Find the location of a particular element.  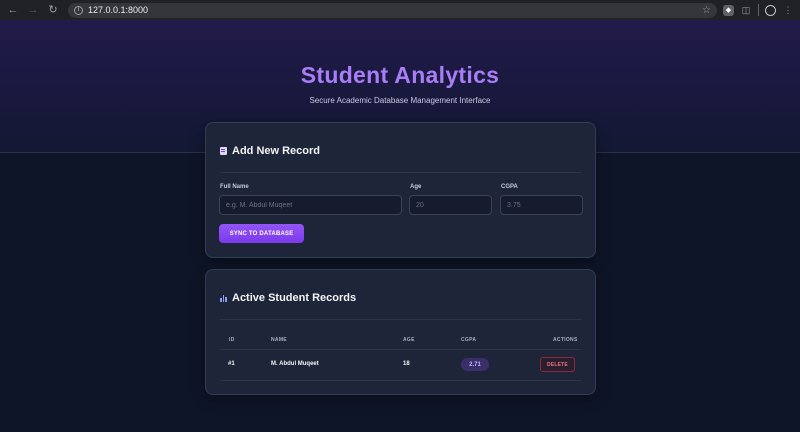

toolbar-divider is located at coordinates (758, 10).